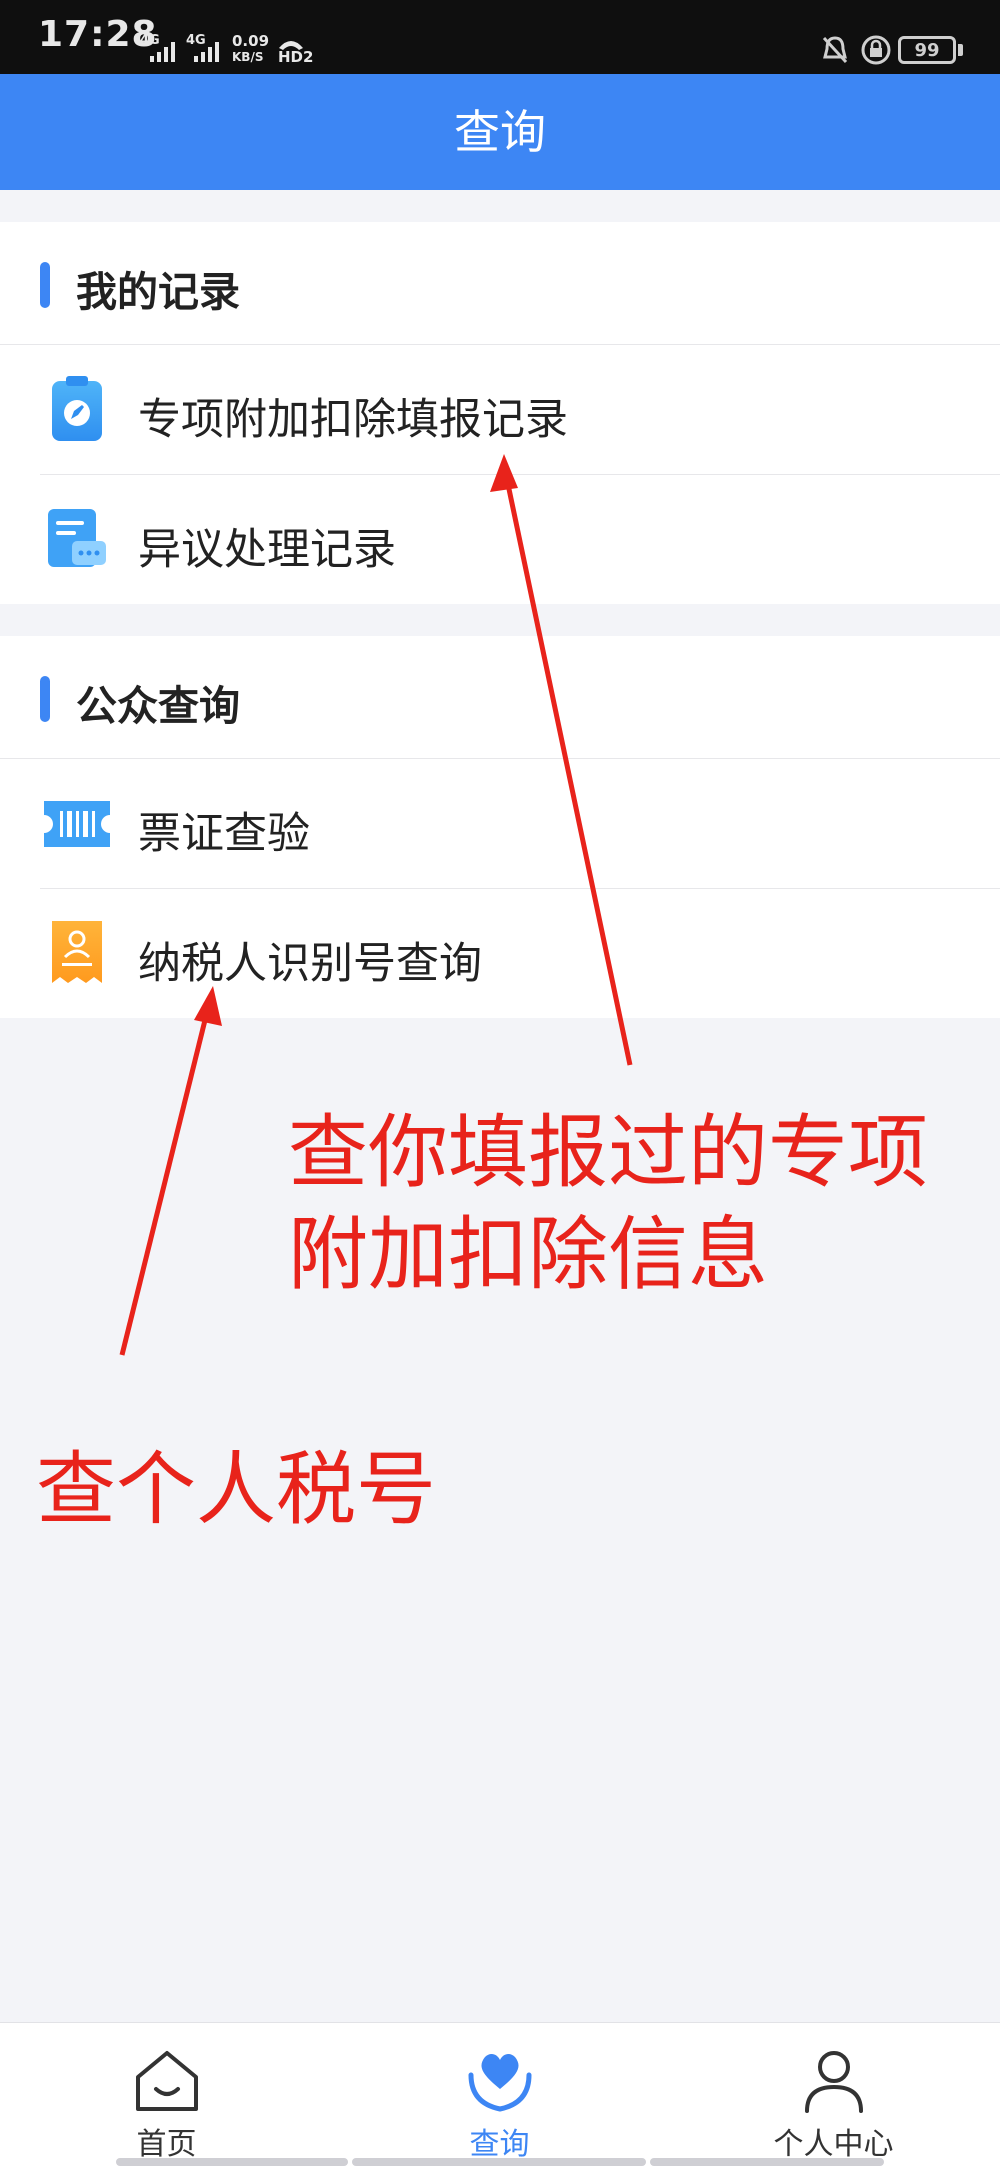 This screenshot has width=1000, height=2167. What do you see at coordinates (767, 2162) in the screenshot?
I see `nav-handle-right` at bounding box center [767, 2162].